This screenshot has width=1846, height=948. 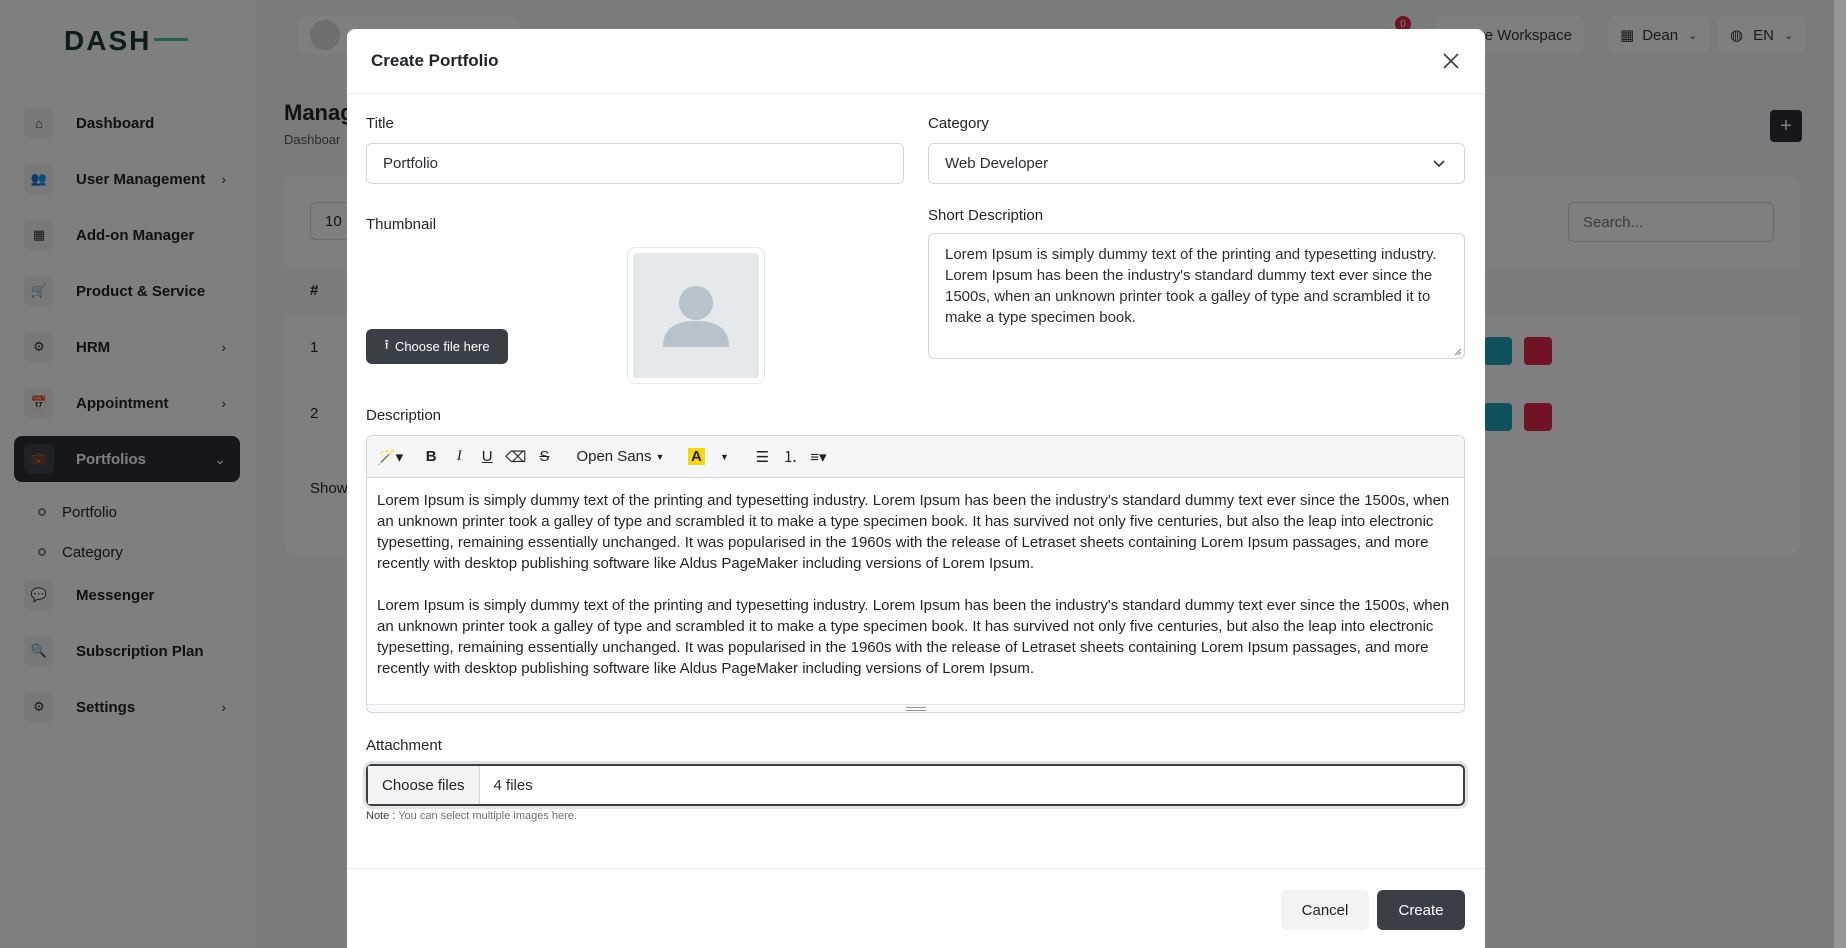 I want to click on italic-icon: I, so click(x=459, y=456).